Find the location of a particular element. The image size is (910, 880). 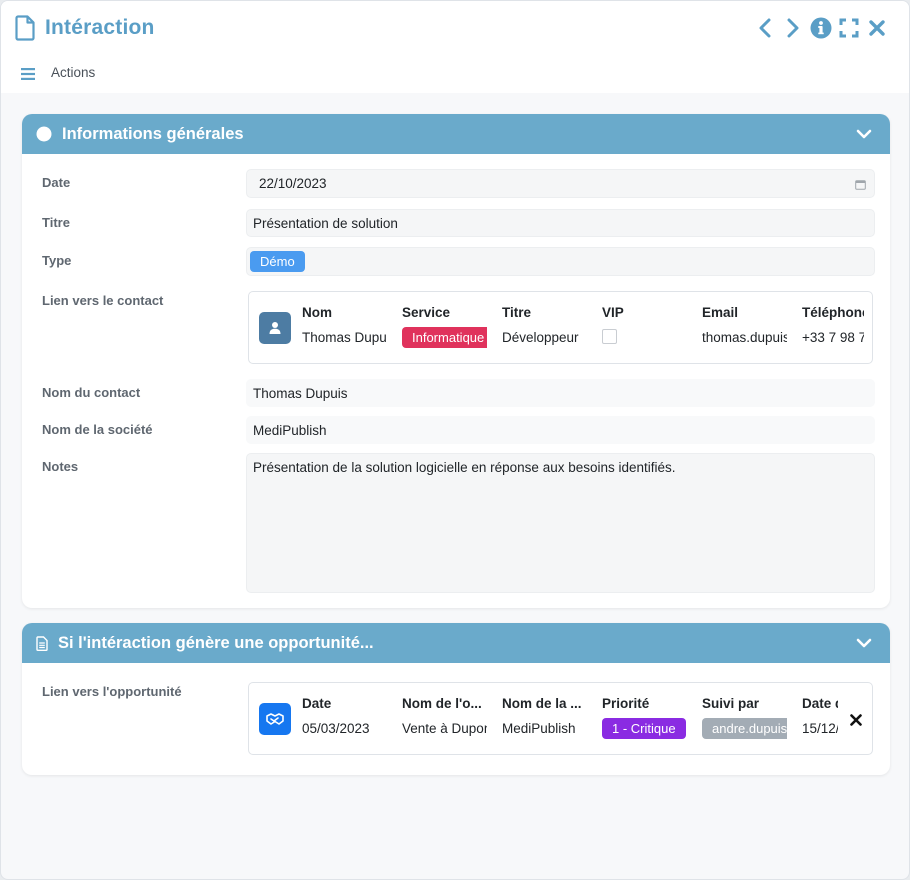

service-badge: Informatique is located at coordinates (444, 337).